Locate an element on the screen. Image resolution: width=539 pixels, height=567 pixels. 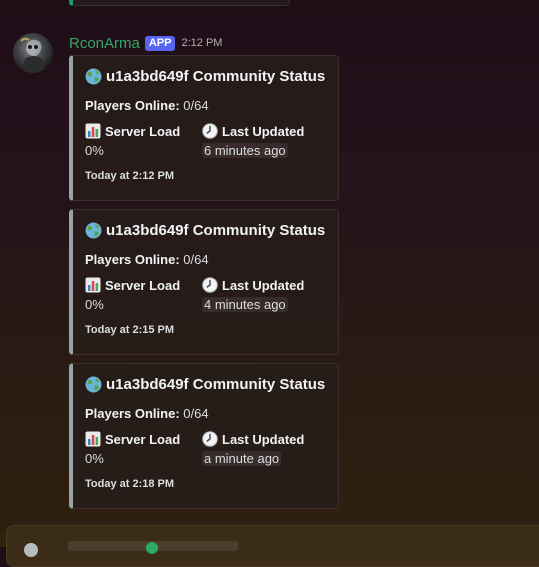
message-header: RconArma APP 2:12 PM is located at coordinates (145, 43).